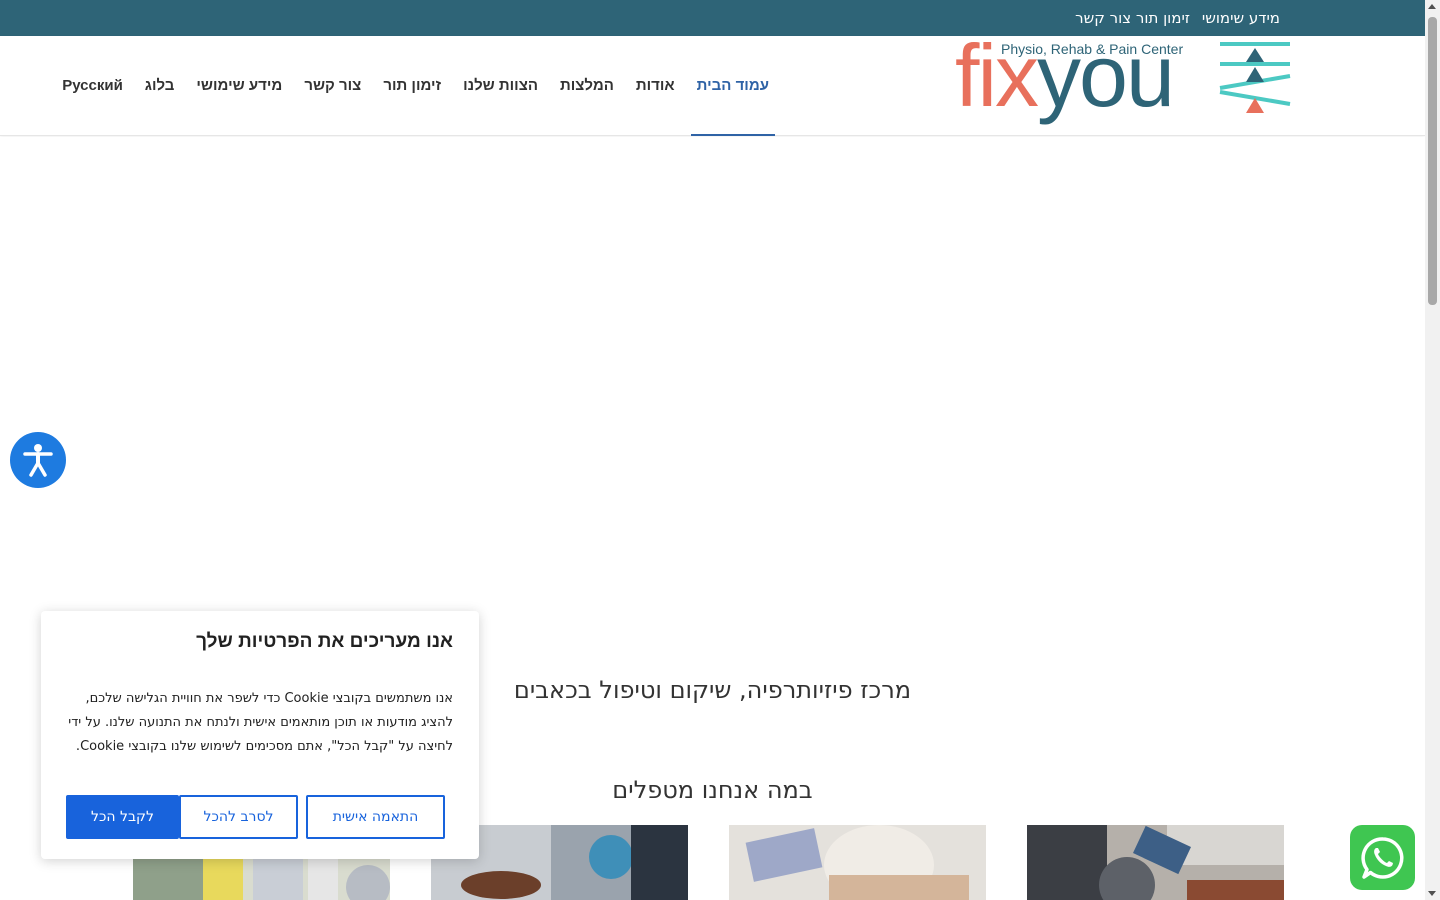  Describe the element at coordinates (375, 817) in the screenshot. I see `cookie-customize-button: התאמה אישית` at that location.